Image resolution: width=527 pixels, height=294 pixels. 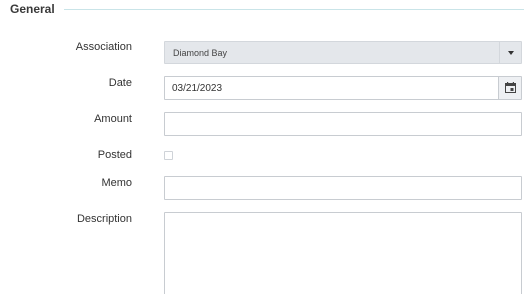 I want to click on calendar-button, so click(x=509, y=88).